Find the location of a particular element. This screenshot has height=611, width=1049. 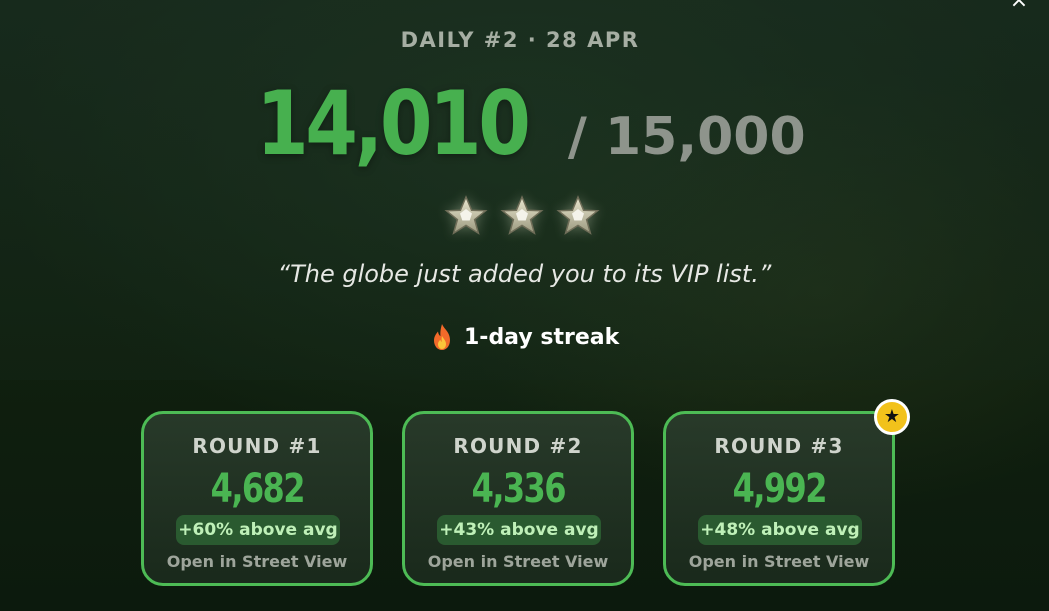

total-score-value: 14,010 is located at coordinates (393, 123).